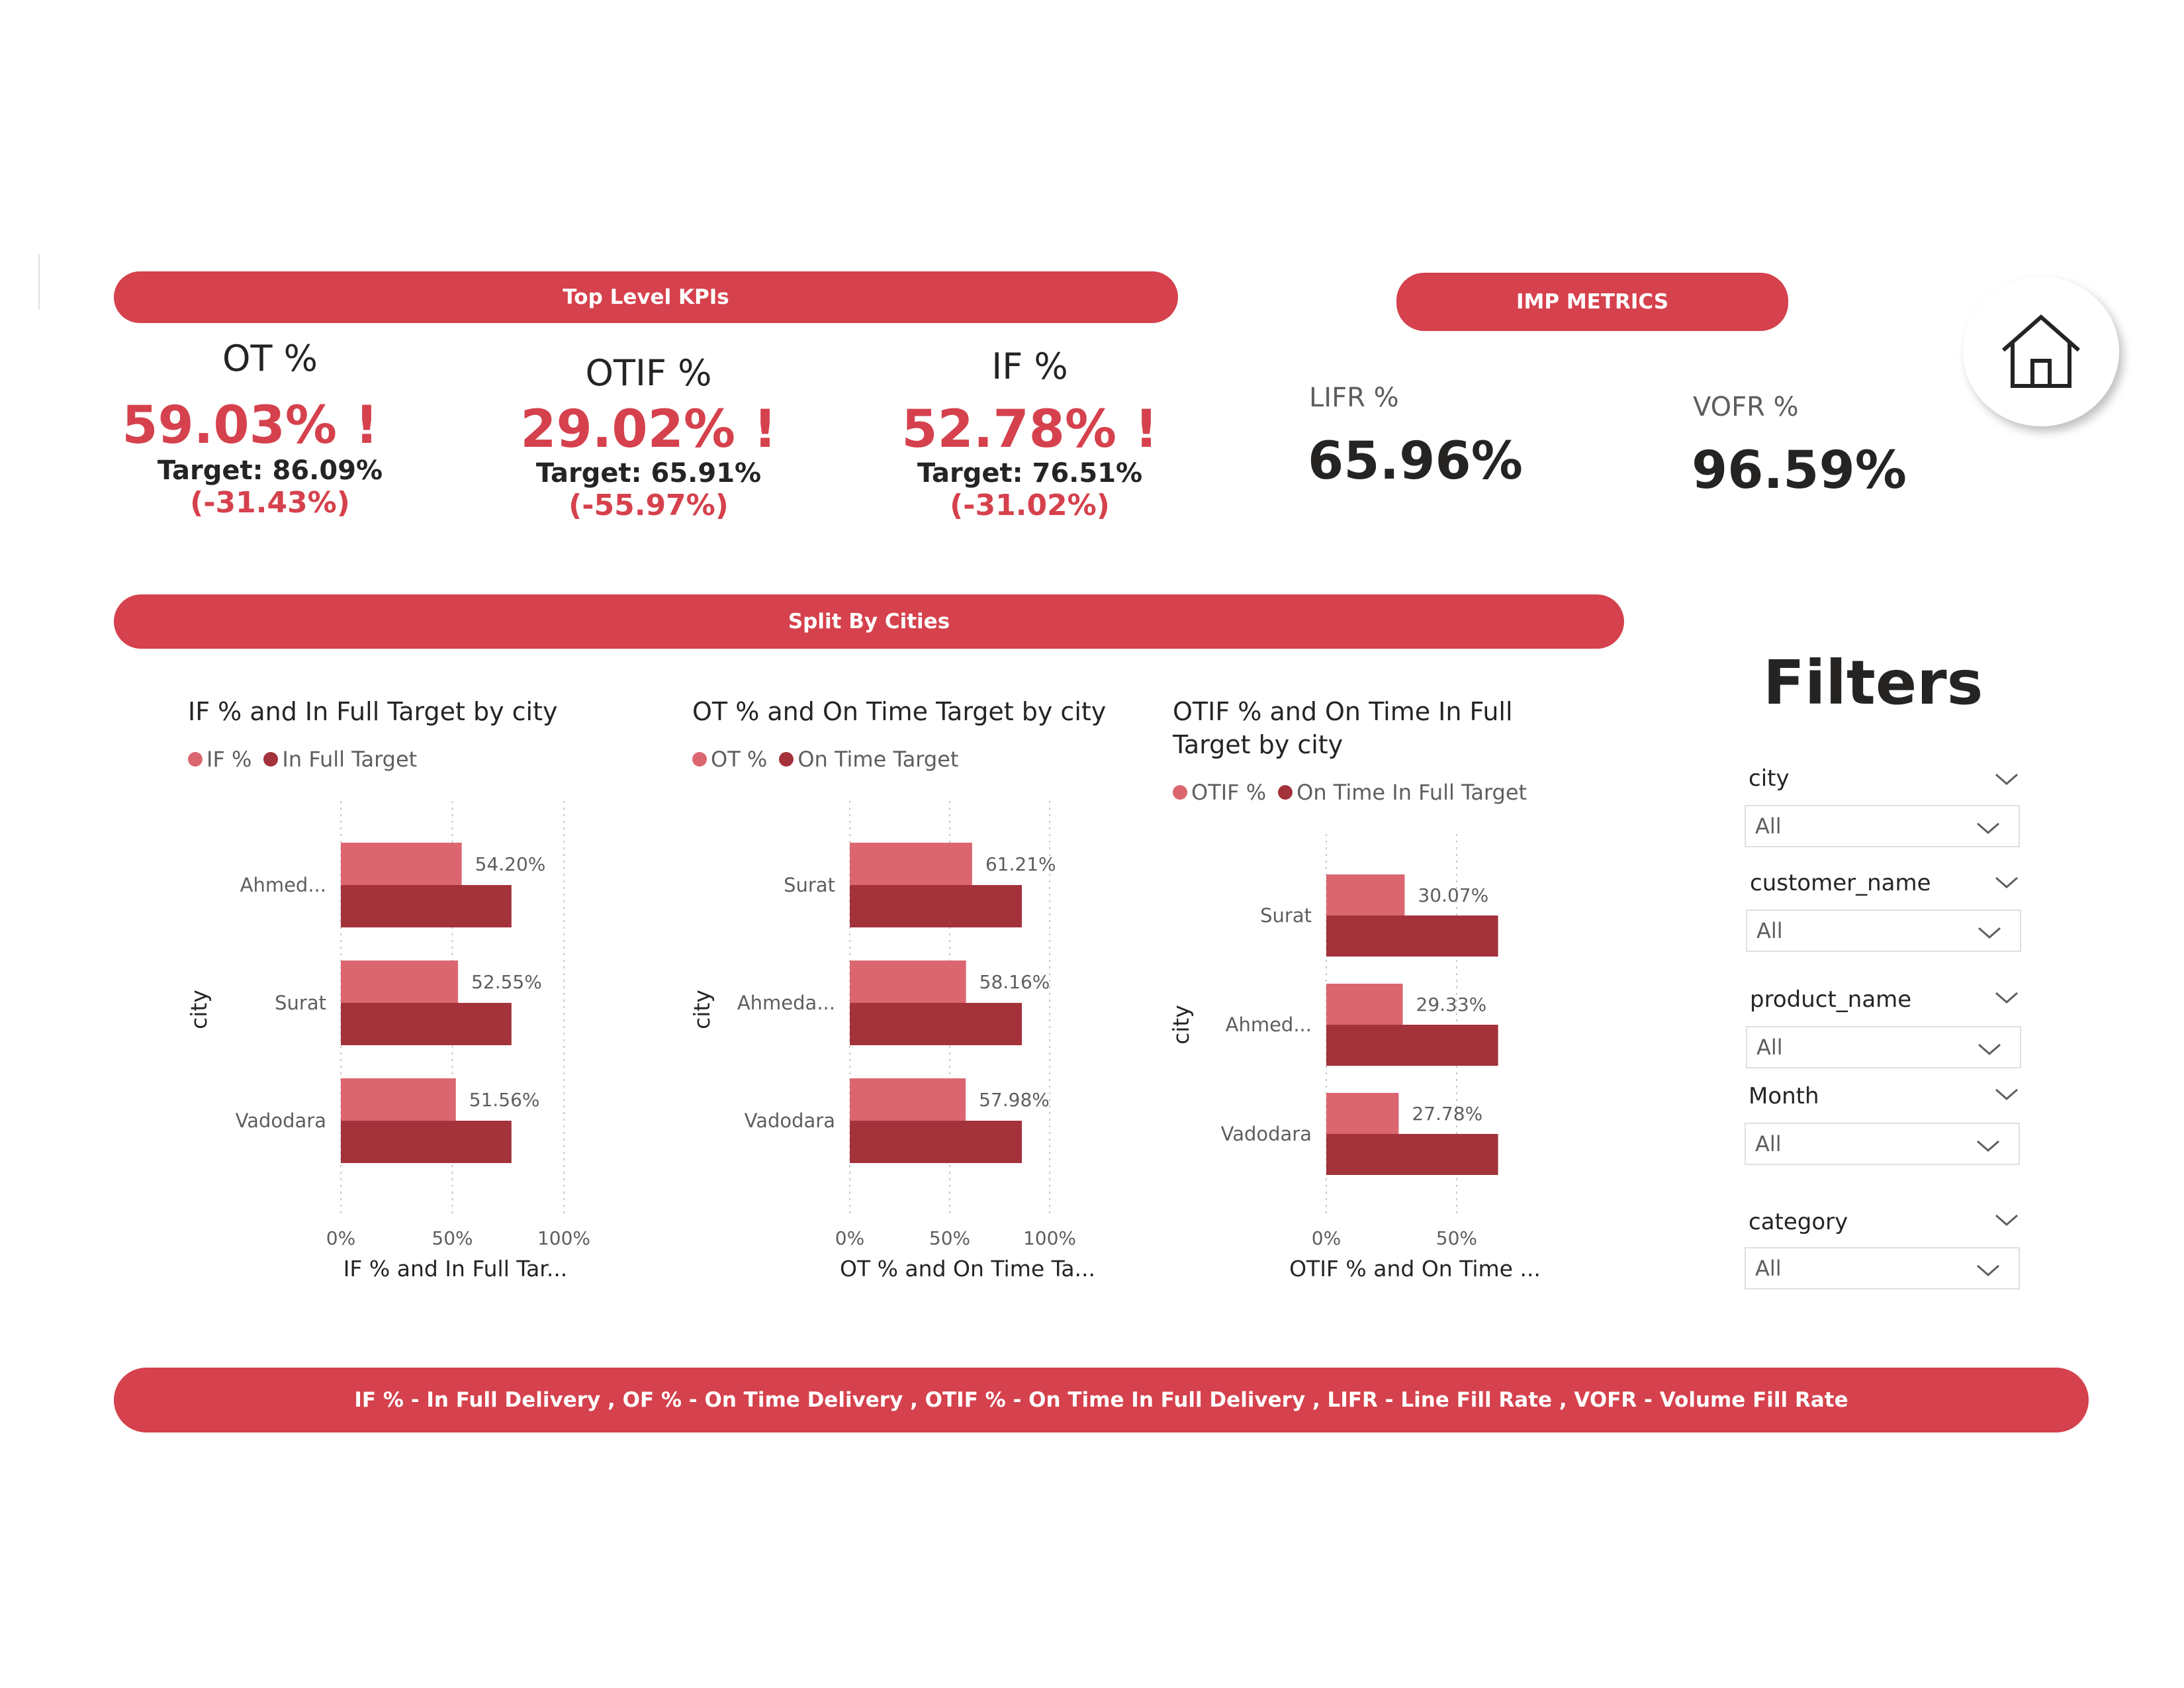  I want to click on chart-legend: OTIF % On Time In Full Target, so click(1350, 792).